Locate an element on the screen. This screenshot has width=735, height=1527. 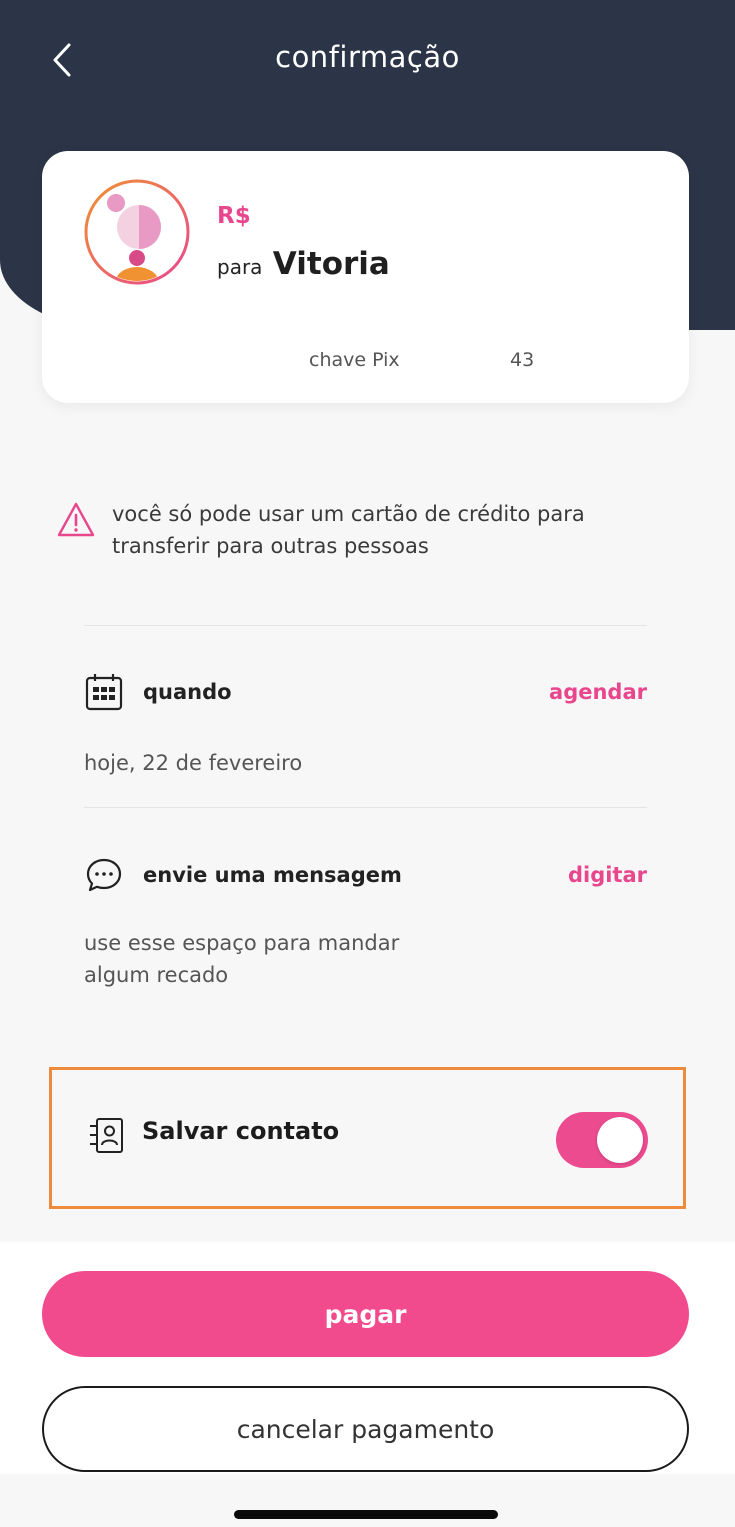
when-value: hoje, 22 de fevereiro is located at coordinates (193, 763).